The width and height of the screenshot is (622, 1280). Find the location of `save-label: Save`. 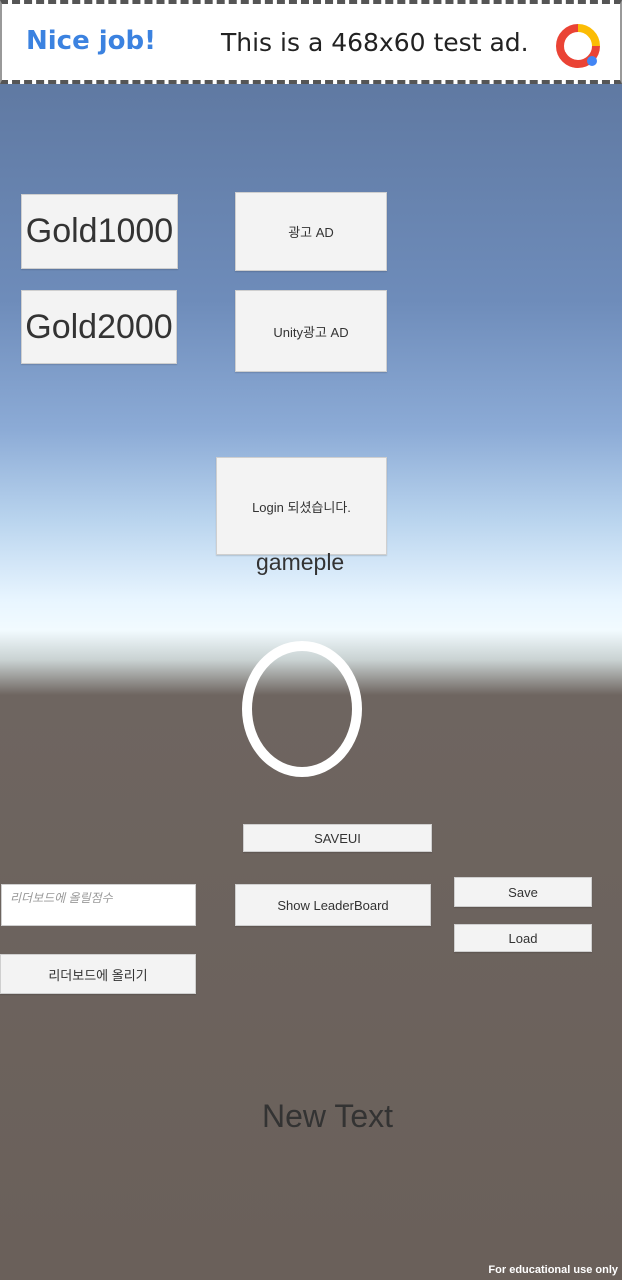

save-label: Save is located at coordinates (523, 892).